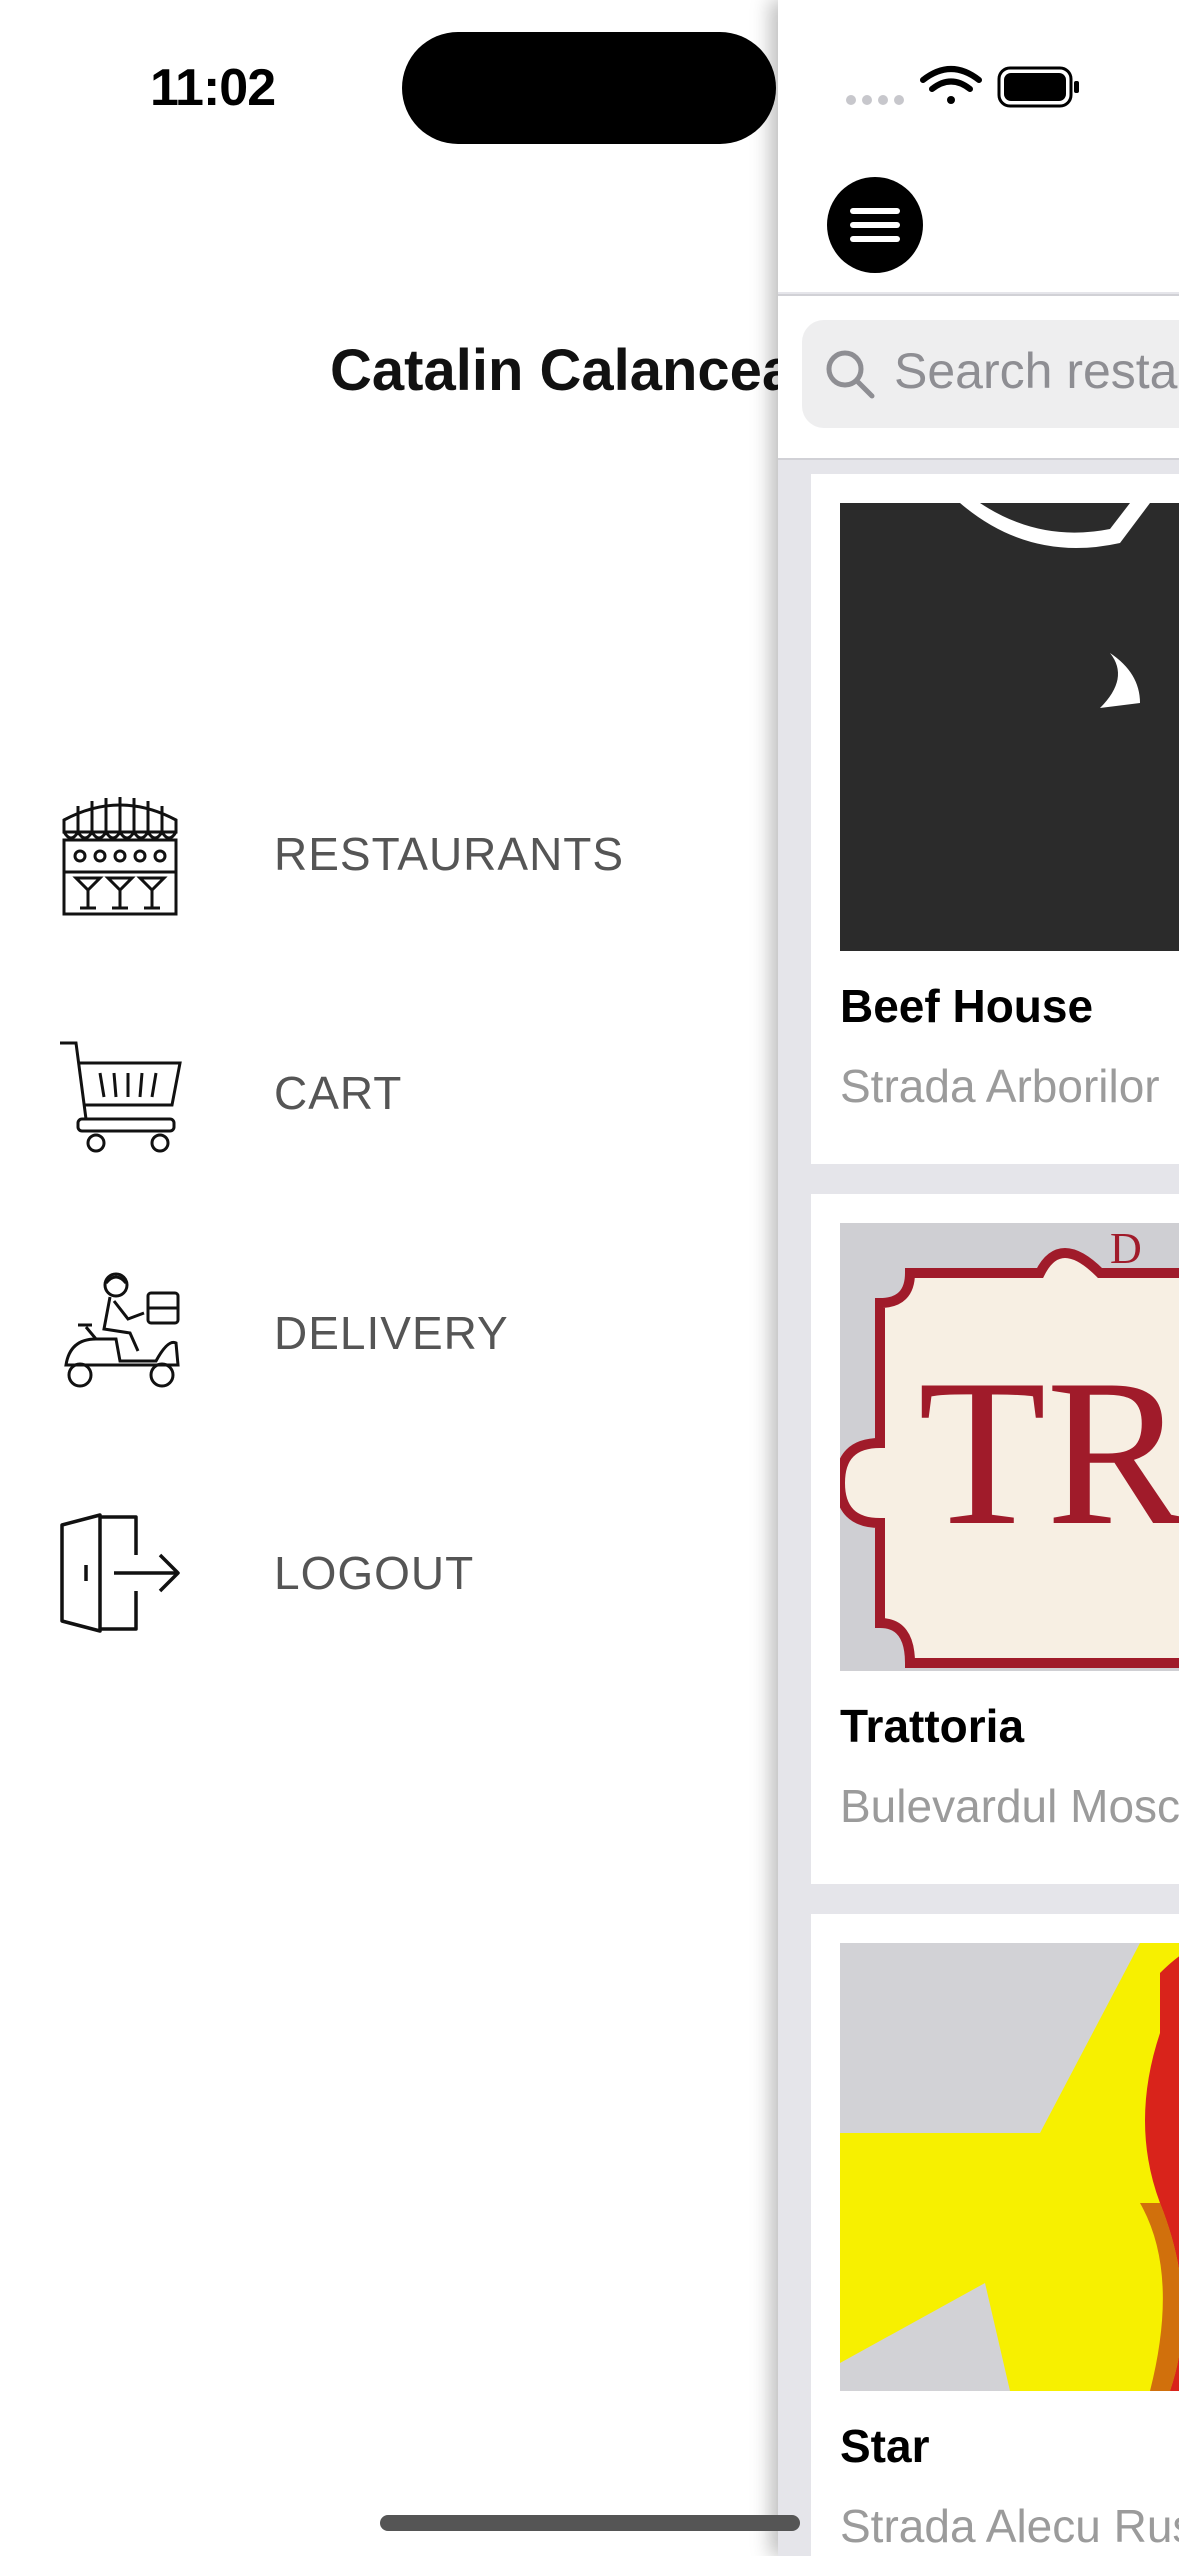  I want to click on battery-icon, so click(1038, 87).